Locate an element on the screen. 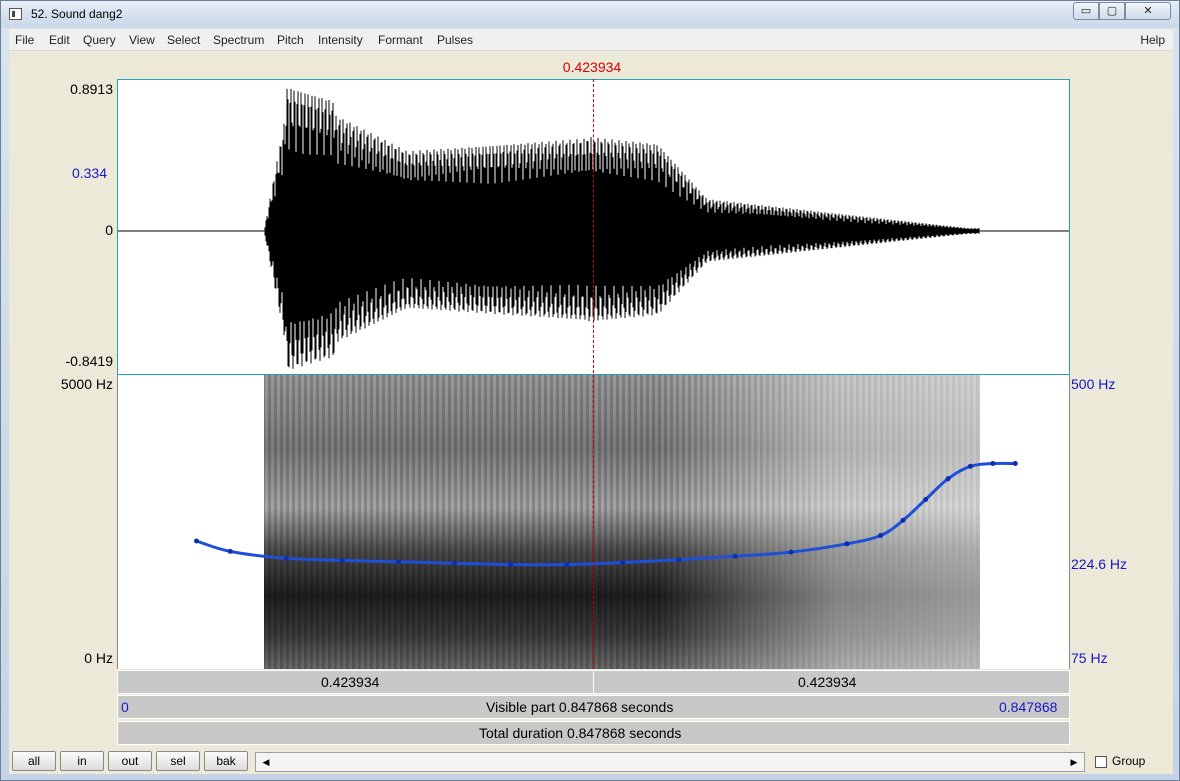 This screenshot has height=781, width=1180. menu-pitch: Pitch is located at coordinates (290, 40).